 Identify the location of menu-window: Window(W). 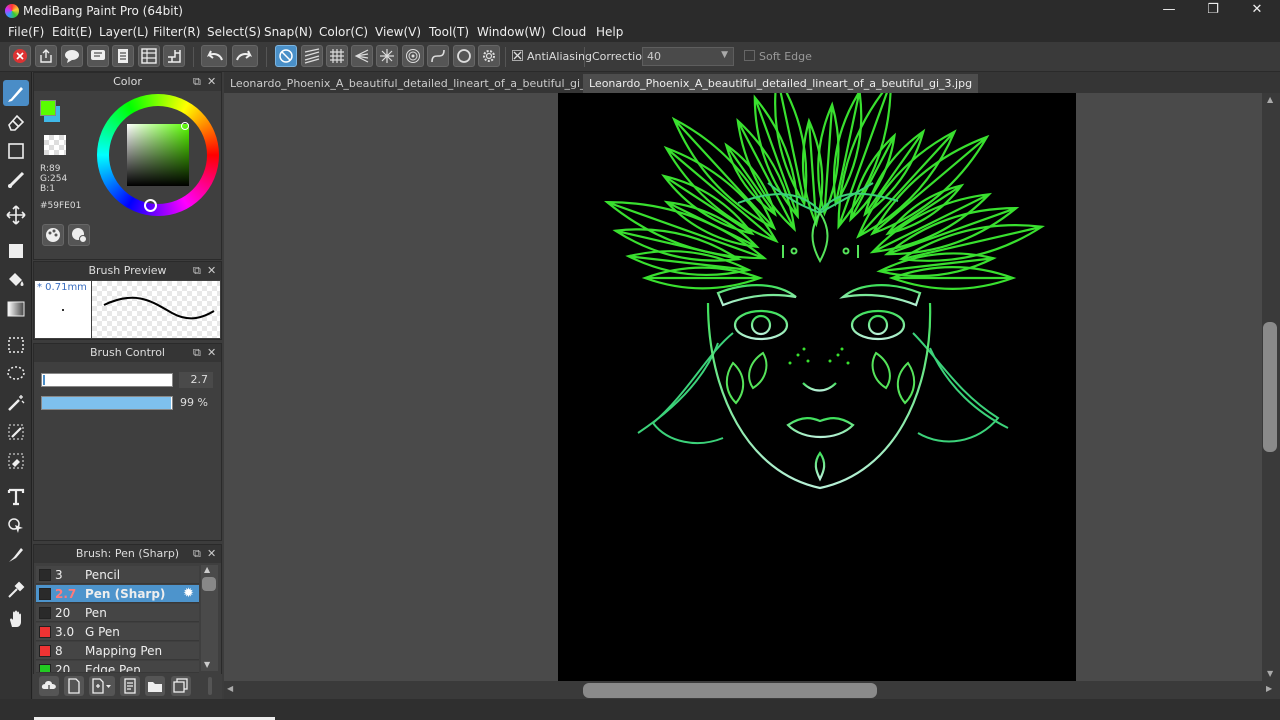
(511, 32).